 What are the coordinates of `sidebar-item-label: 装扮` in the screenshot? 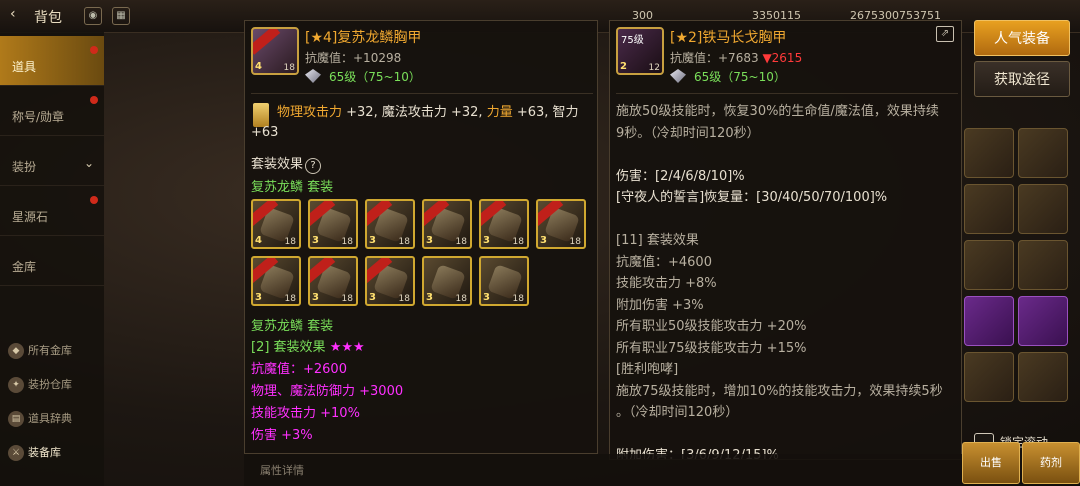 It's located at (24, 167).